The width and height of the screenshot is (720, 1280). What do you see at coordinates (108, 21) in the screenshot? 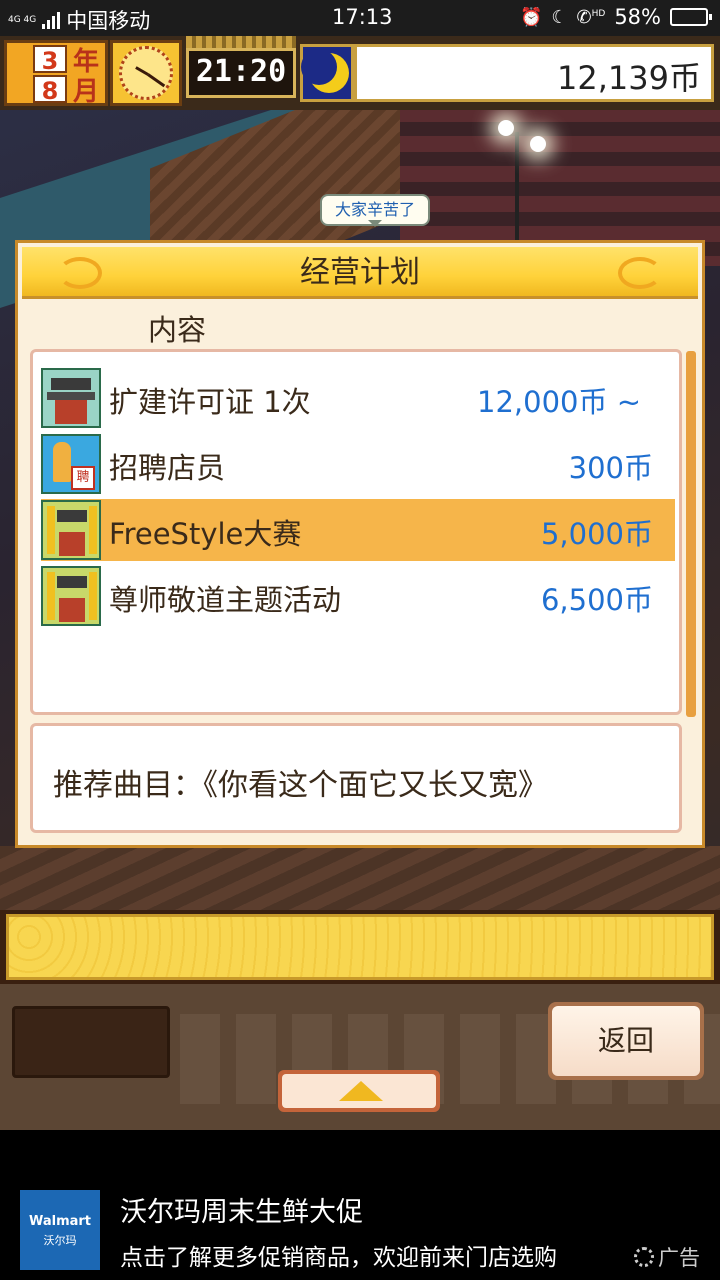
I see `carrier-name: 中国移动` at bounding box center [108, 21].